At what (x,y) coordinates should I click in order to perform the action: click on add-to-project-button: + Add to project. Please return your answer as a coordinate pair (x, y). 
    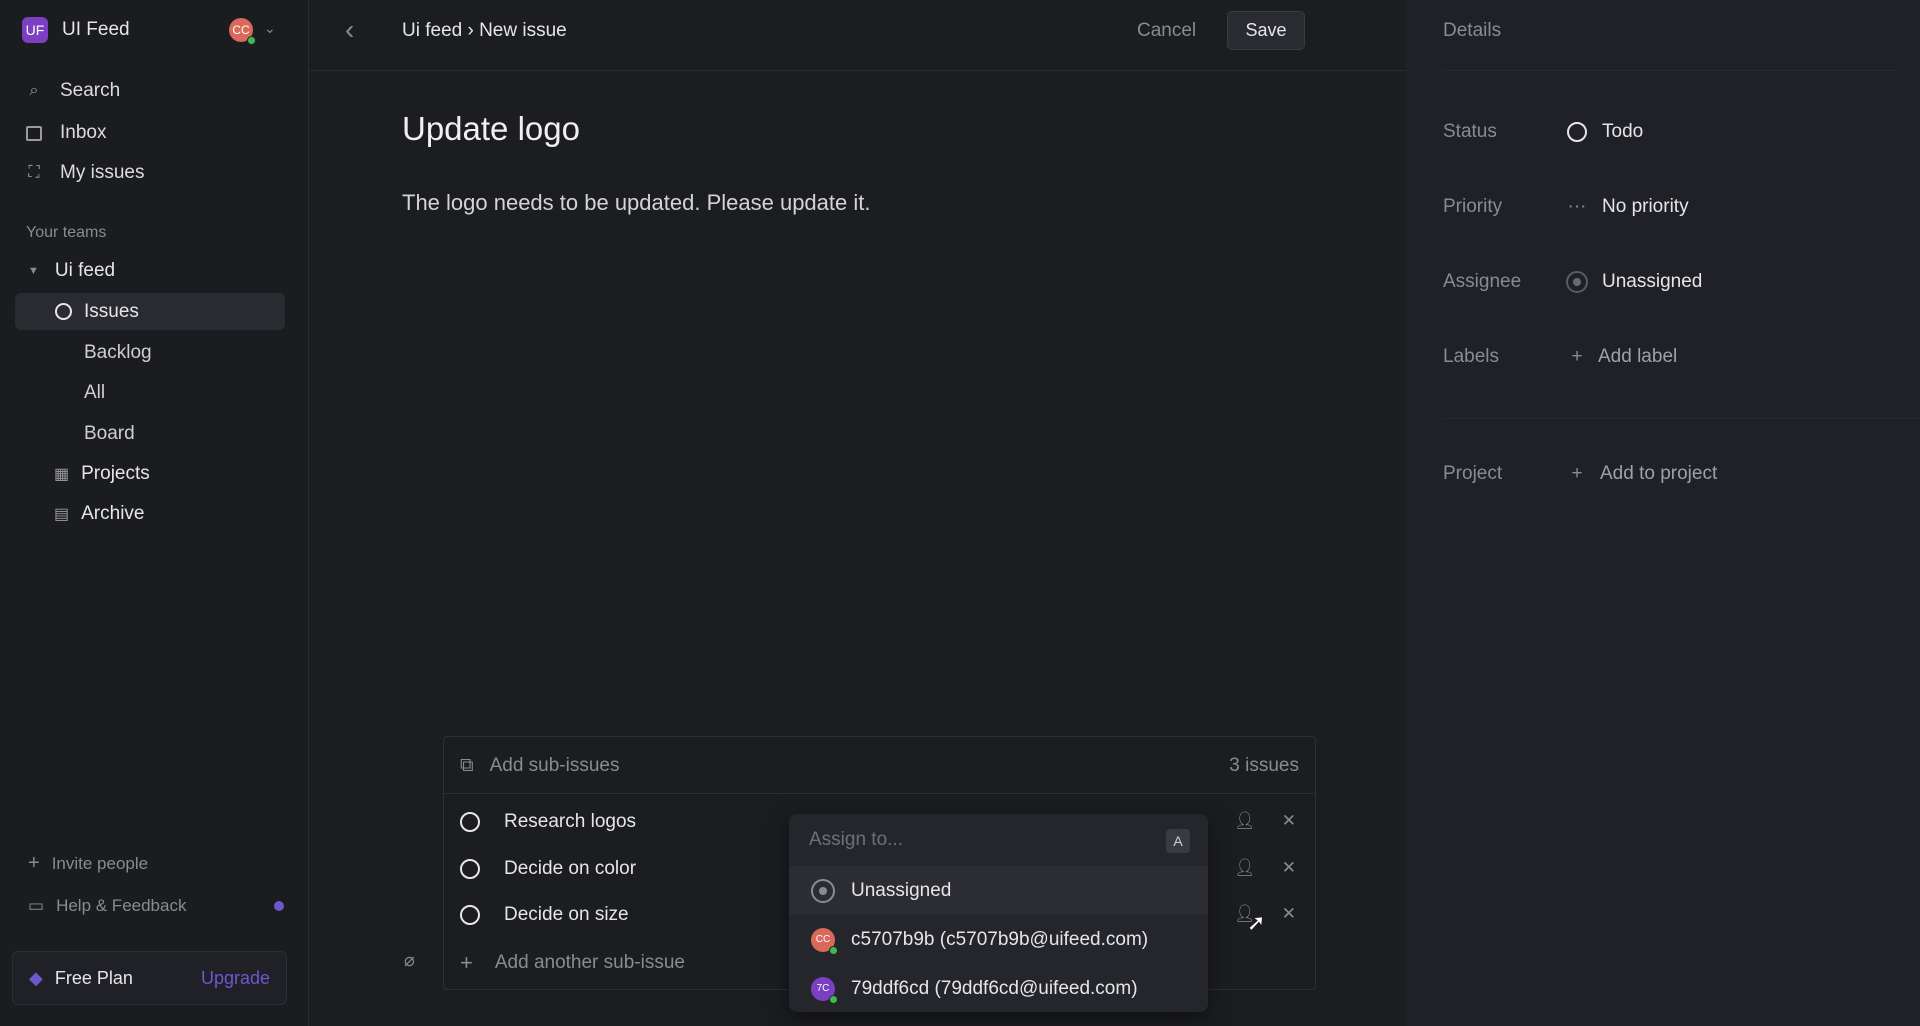
    Looking at the image, I should click on (1641, 474).